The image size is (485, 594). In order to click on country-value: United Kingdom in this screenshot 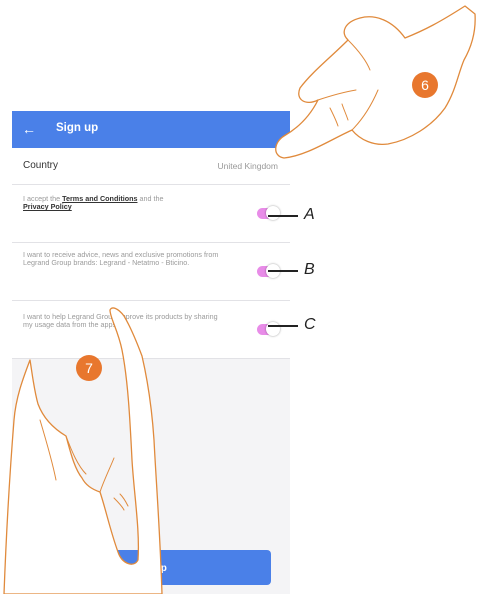, I will do `click(247, 166)`.